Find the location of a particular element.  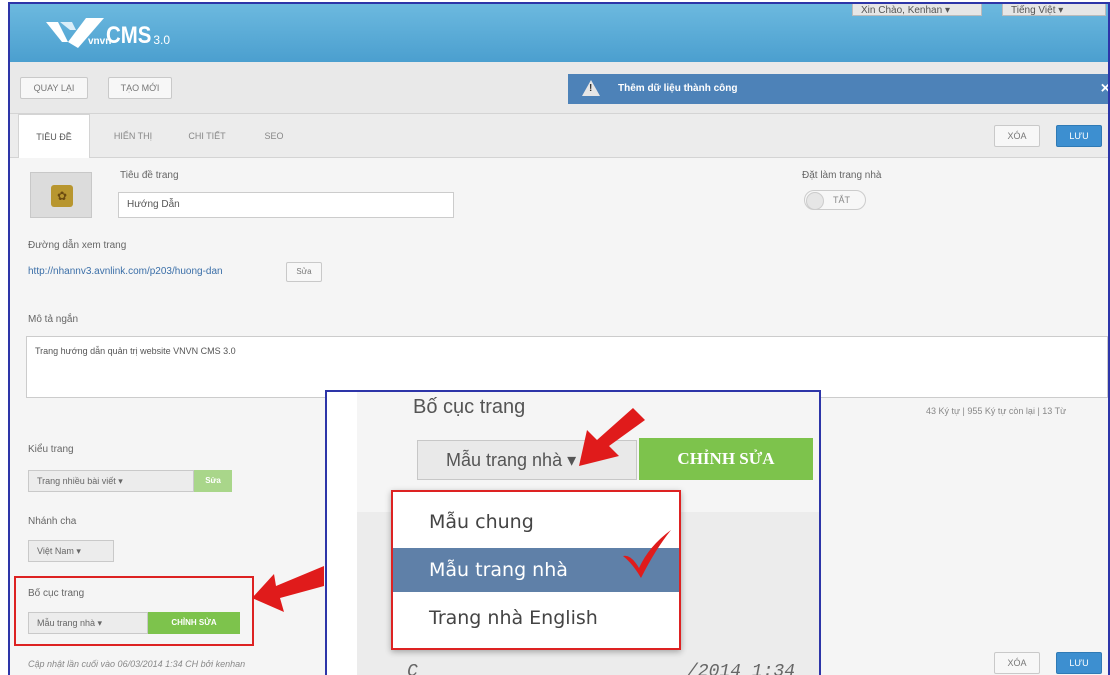

char-count: 43 Ký tự | 955 Ký tự còn lại | 13 Từ is located at coordinates (996, 411).